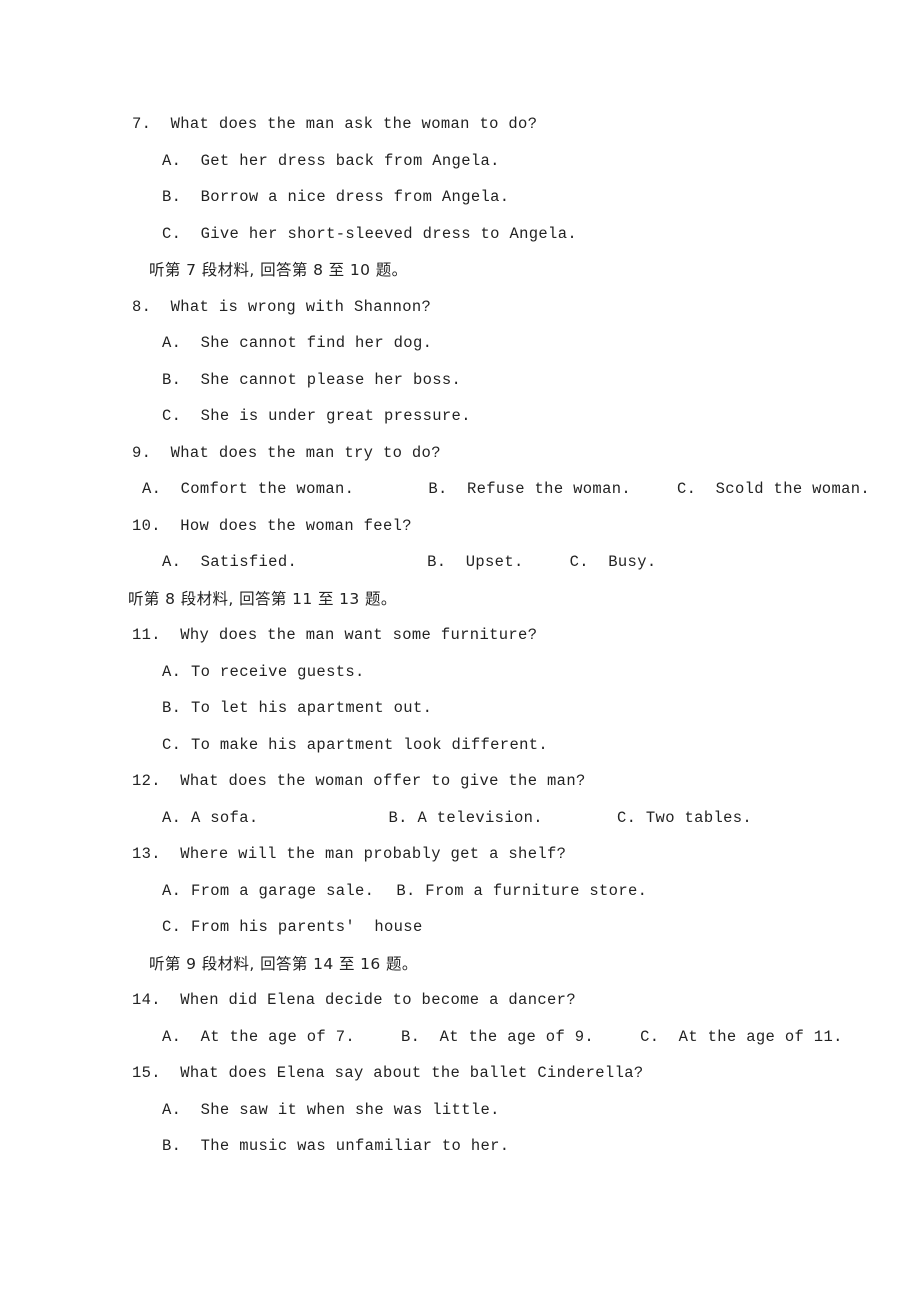  I want to click on section-header-material-8: 听第 8 段材料, 回答第 11 至 13 题。, so click(262, 598).